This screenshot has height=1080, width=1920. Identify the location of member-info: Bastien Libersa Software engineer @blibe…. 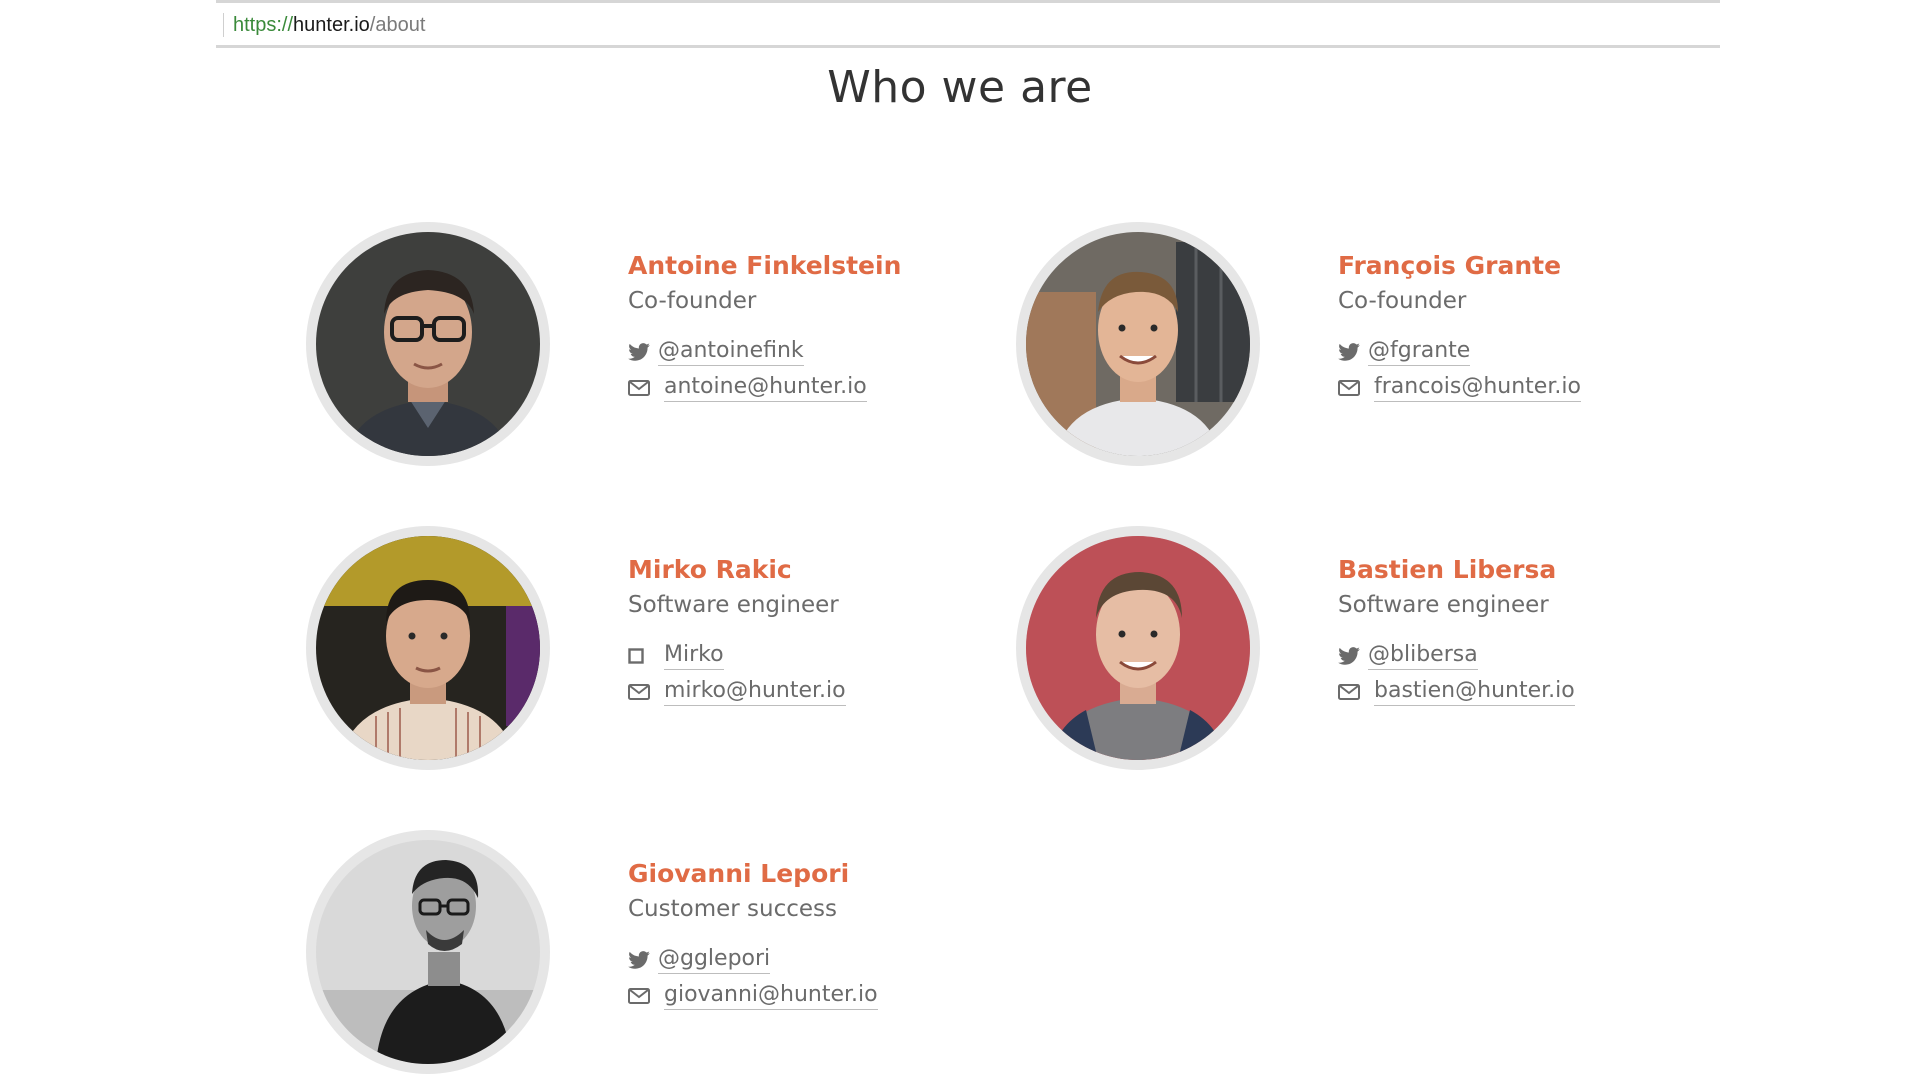
(1503, 632).